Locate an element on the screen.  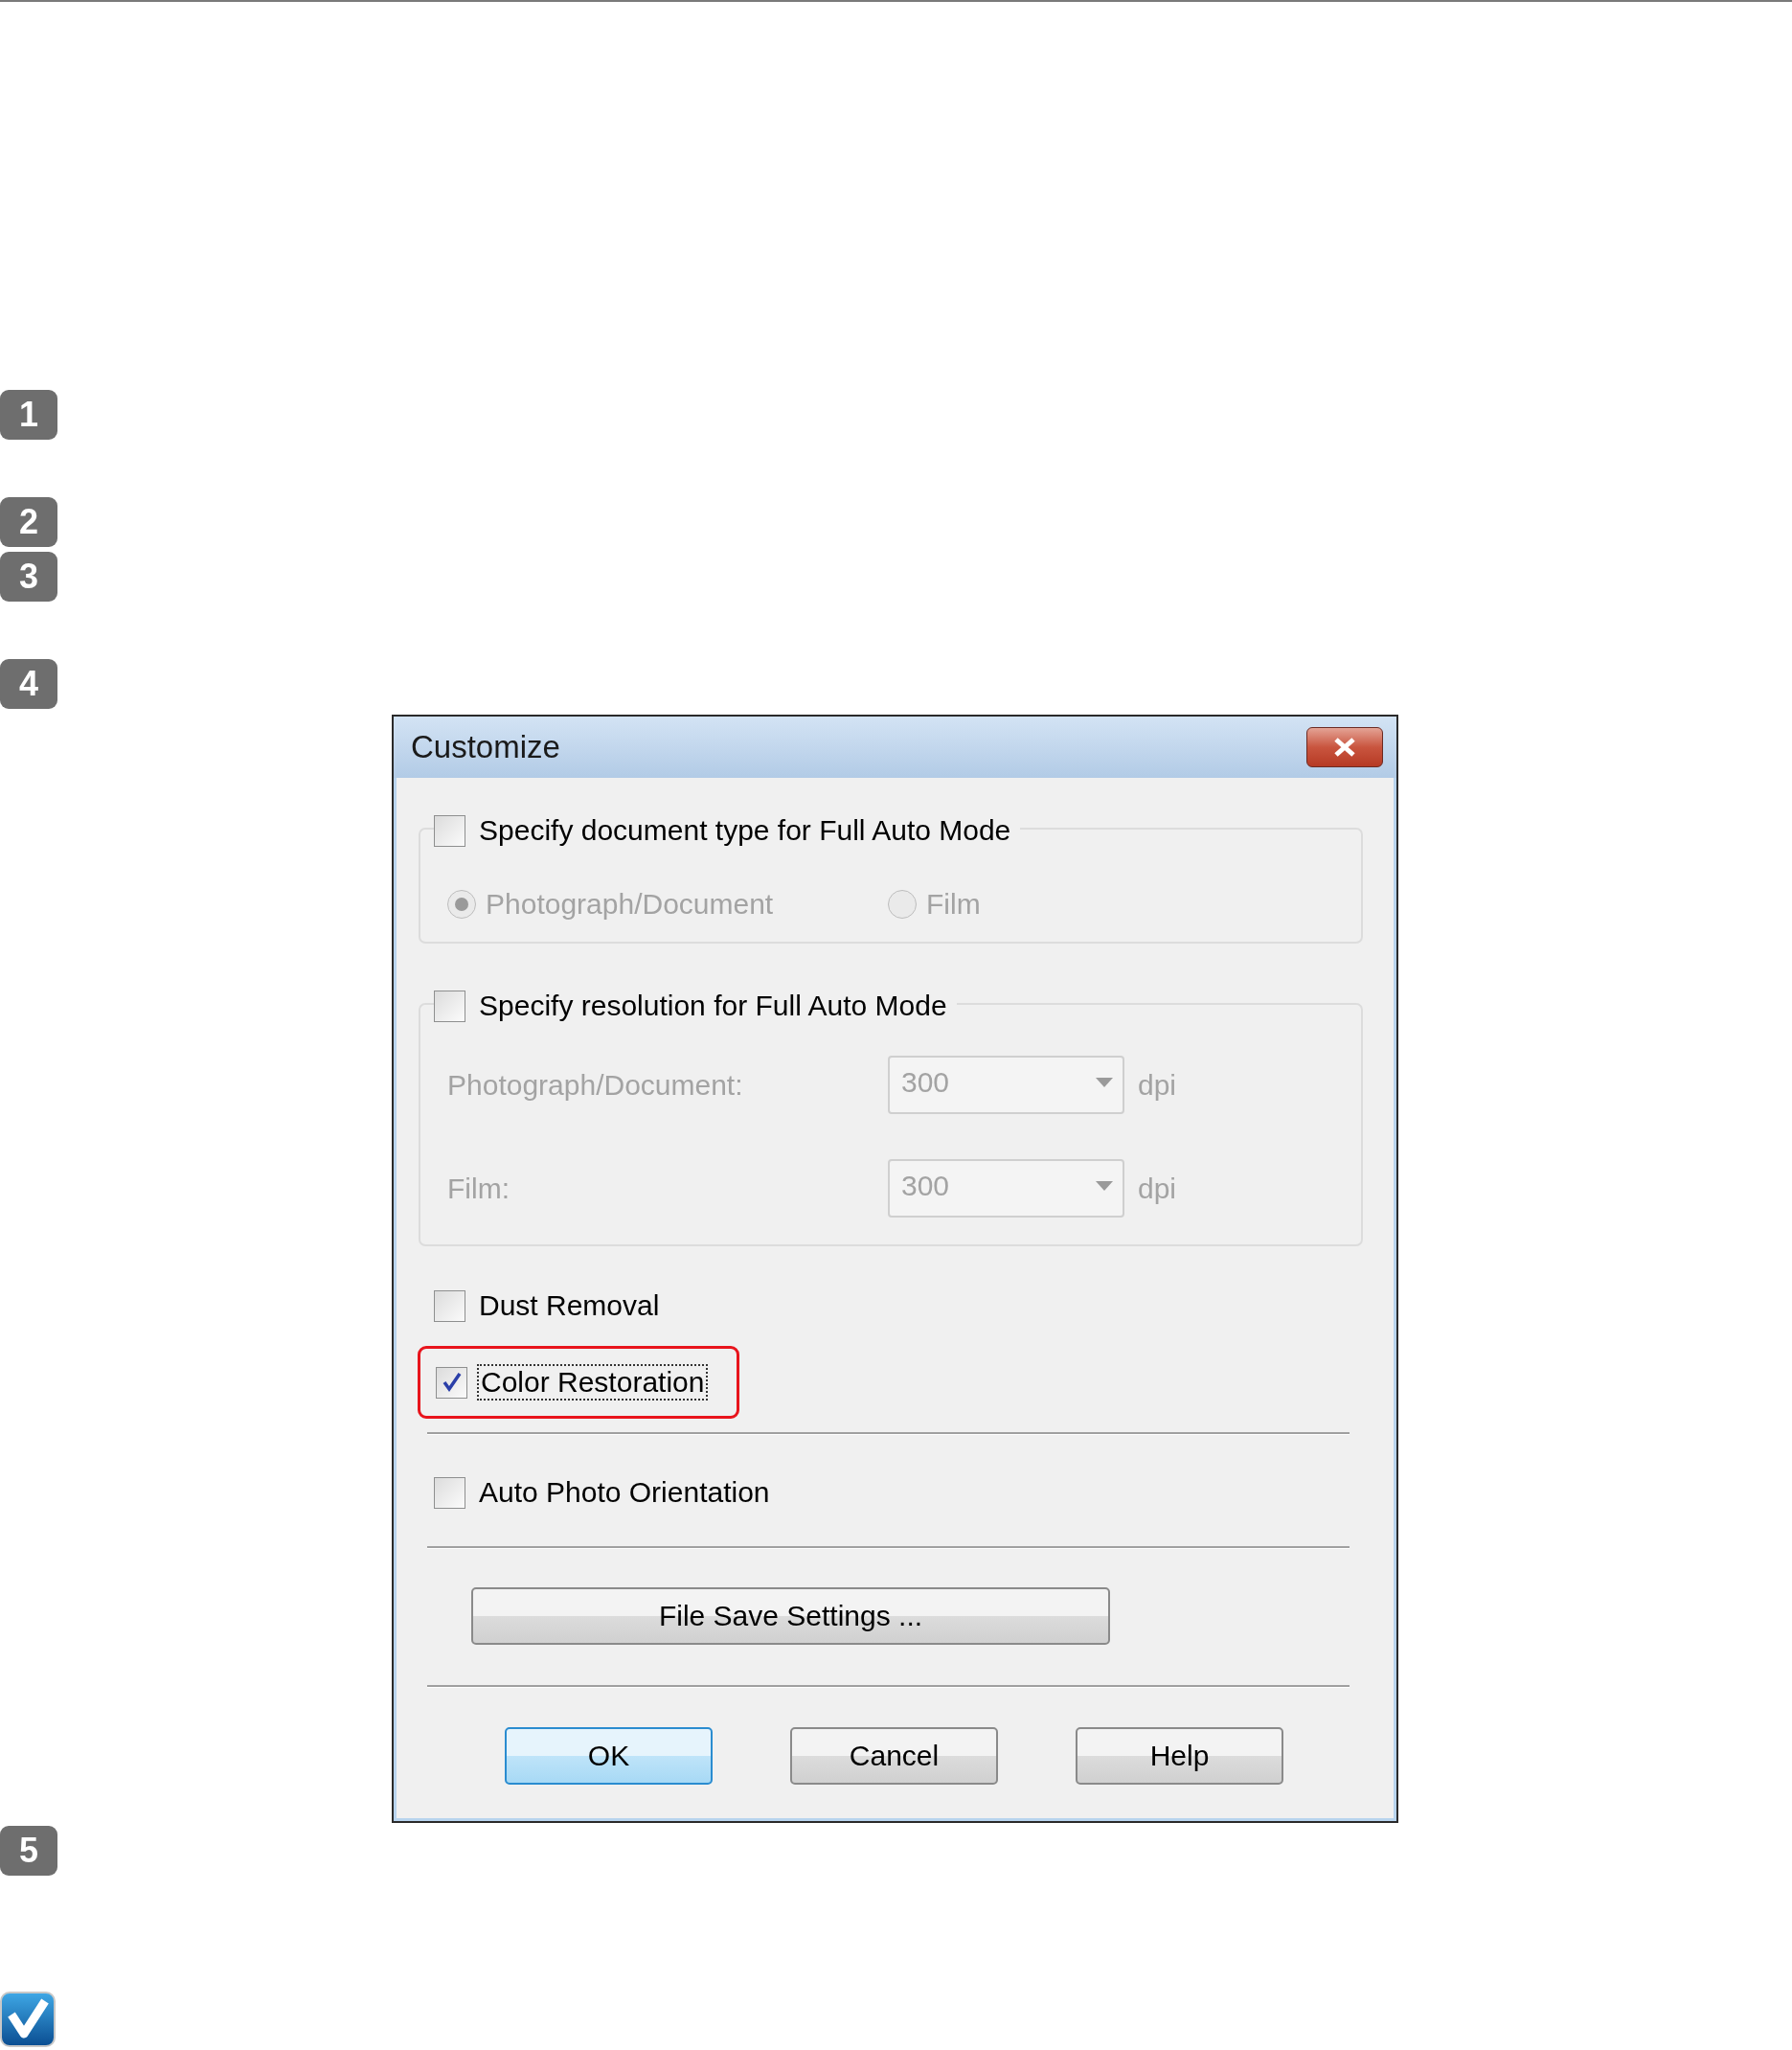
step-number: 2 is located at coordinates (28, 522).